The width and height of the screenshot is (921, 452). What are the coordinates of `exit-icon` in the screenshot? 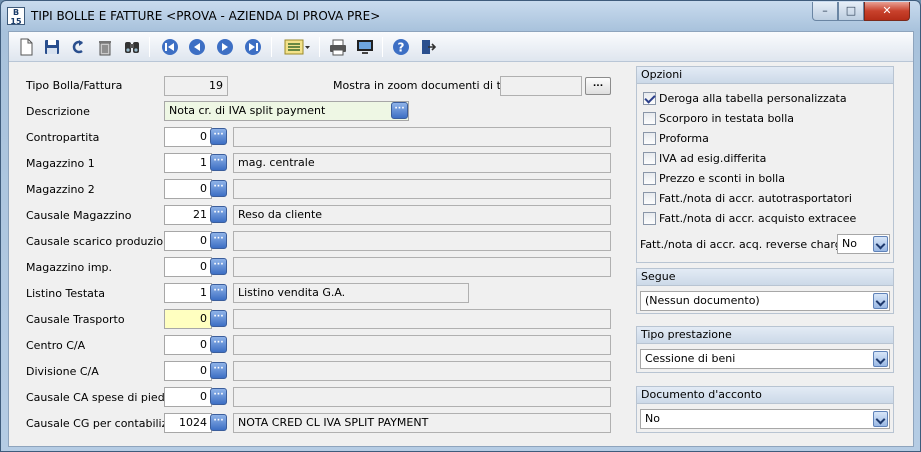 It's located at (428, 47).